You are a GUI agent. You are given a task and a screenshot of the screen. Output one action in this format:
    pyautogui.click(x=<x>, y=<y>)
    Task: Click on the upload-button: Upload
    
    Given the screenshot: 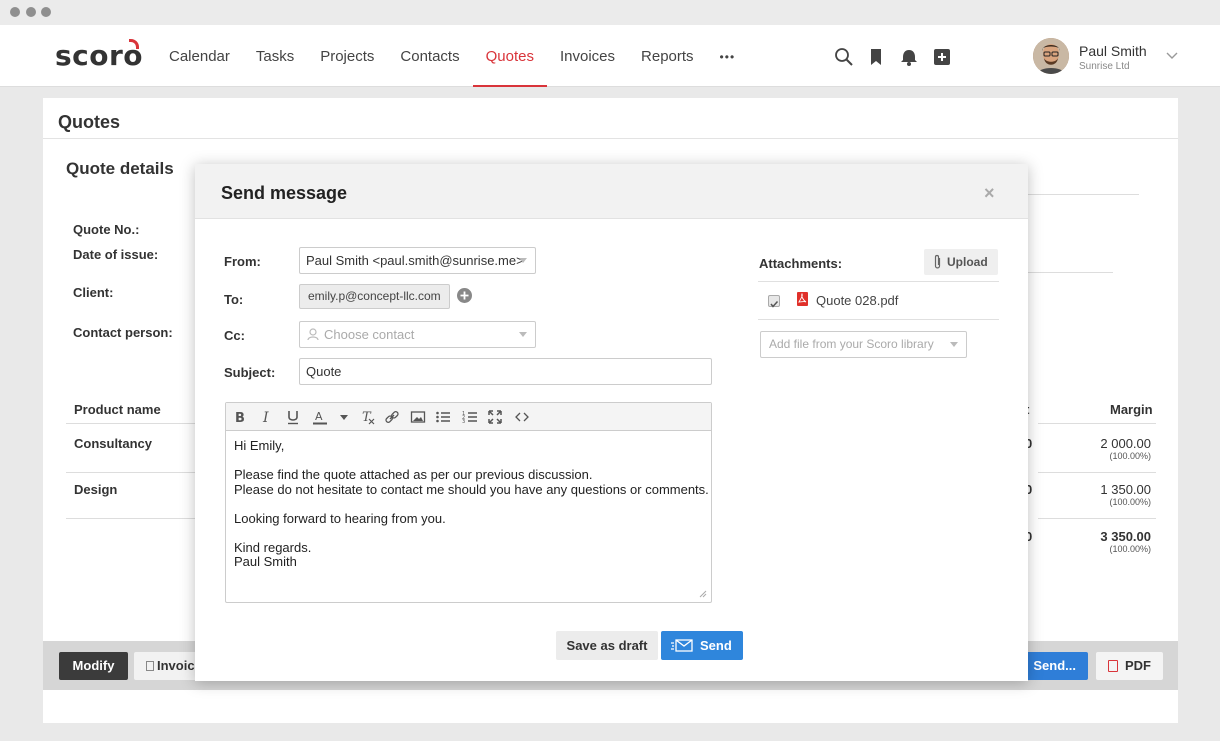 What is the action you would take?
    pyautogui.click(x=961, y=262)
    